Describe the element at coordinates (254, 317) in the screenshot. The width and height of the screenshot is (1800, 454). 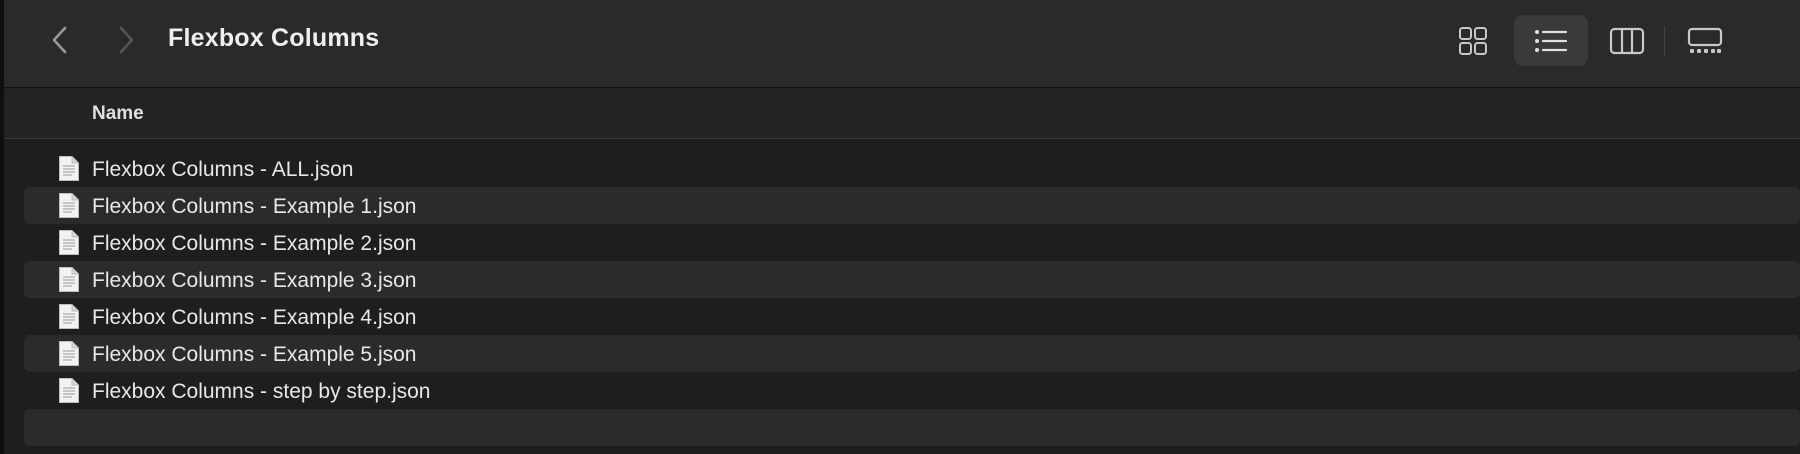
I see `file-name: Flexbox Columns - Example 4.json` at that location.